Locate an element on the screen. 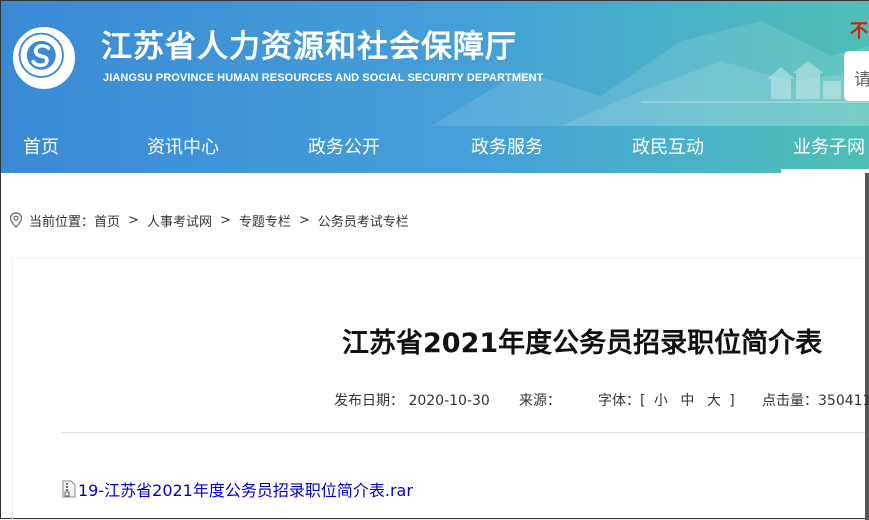 The image size is (869, 520). nav-item-government-affairs: 政务公开 is located at coordinates (344, 149).